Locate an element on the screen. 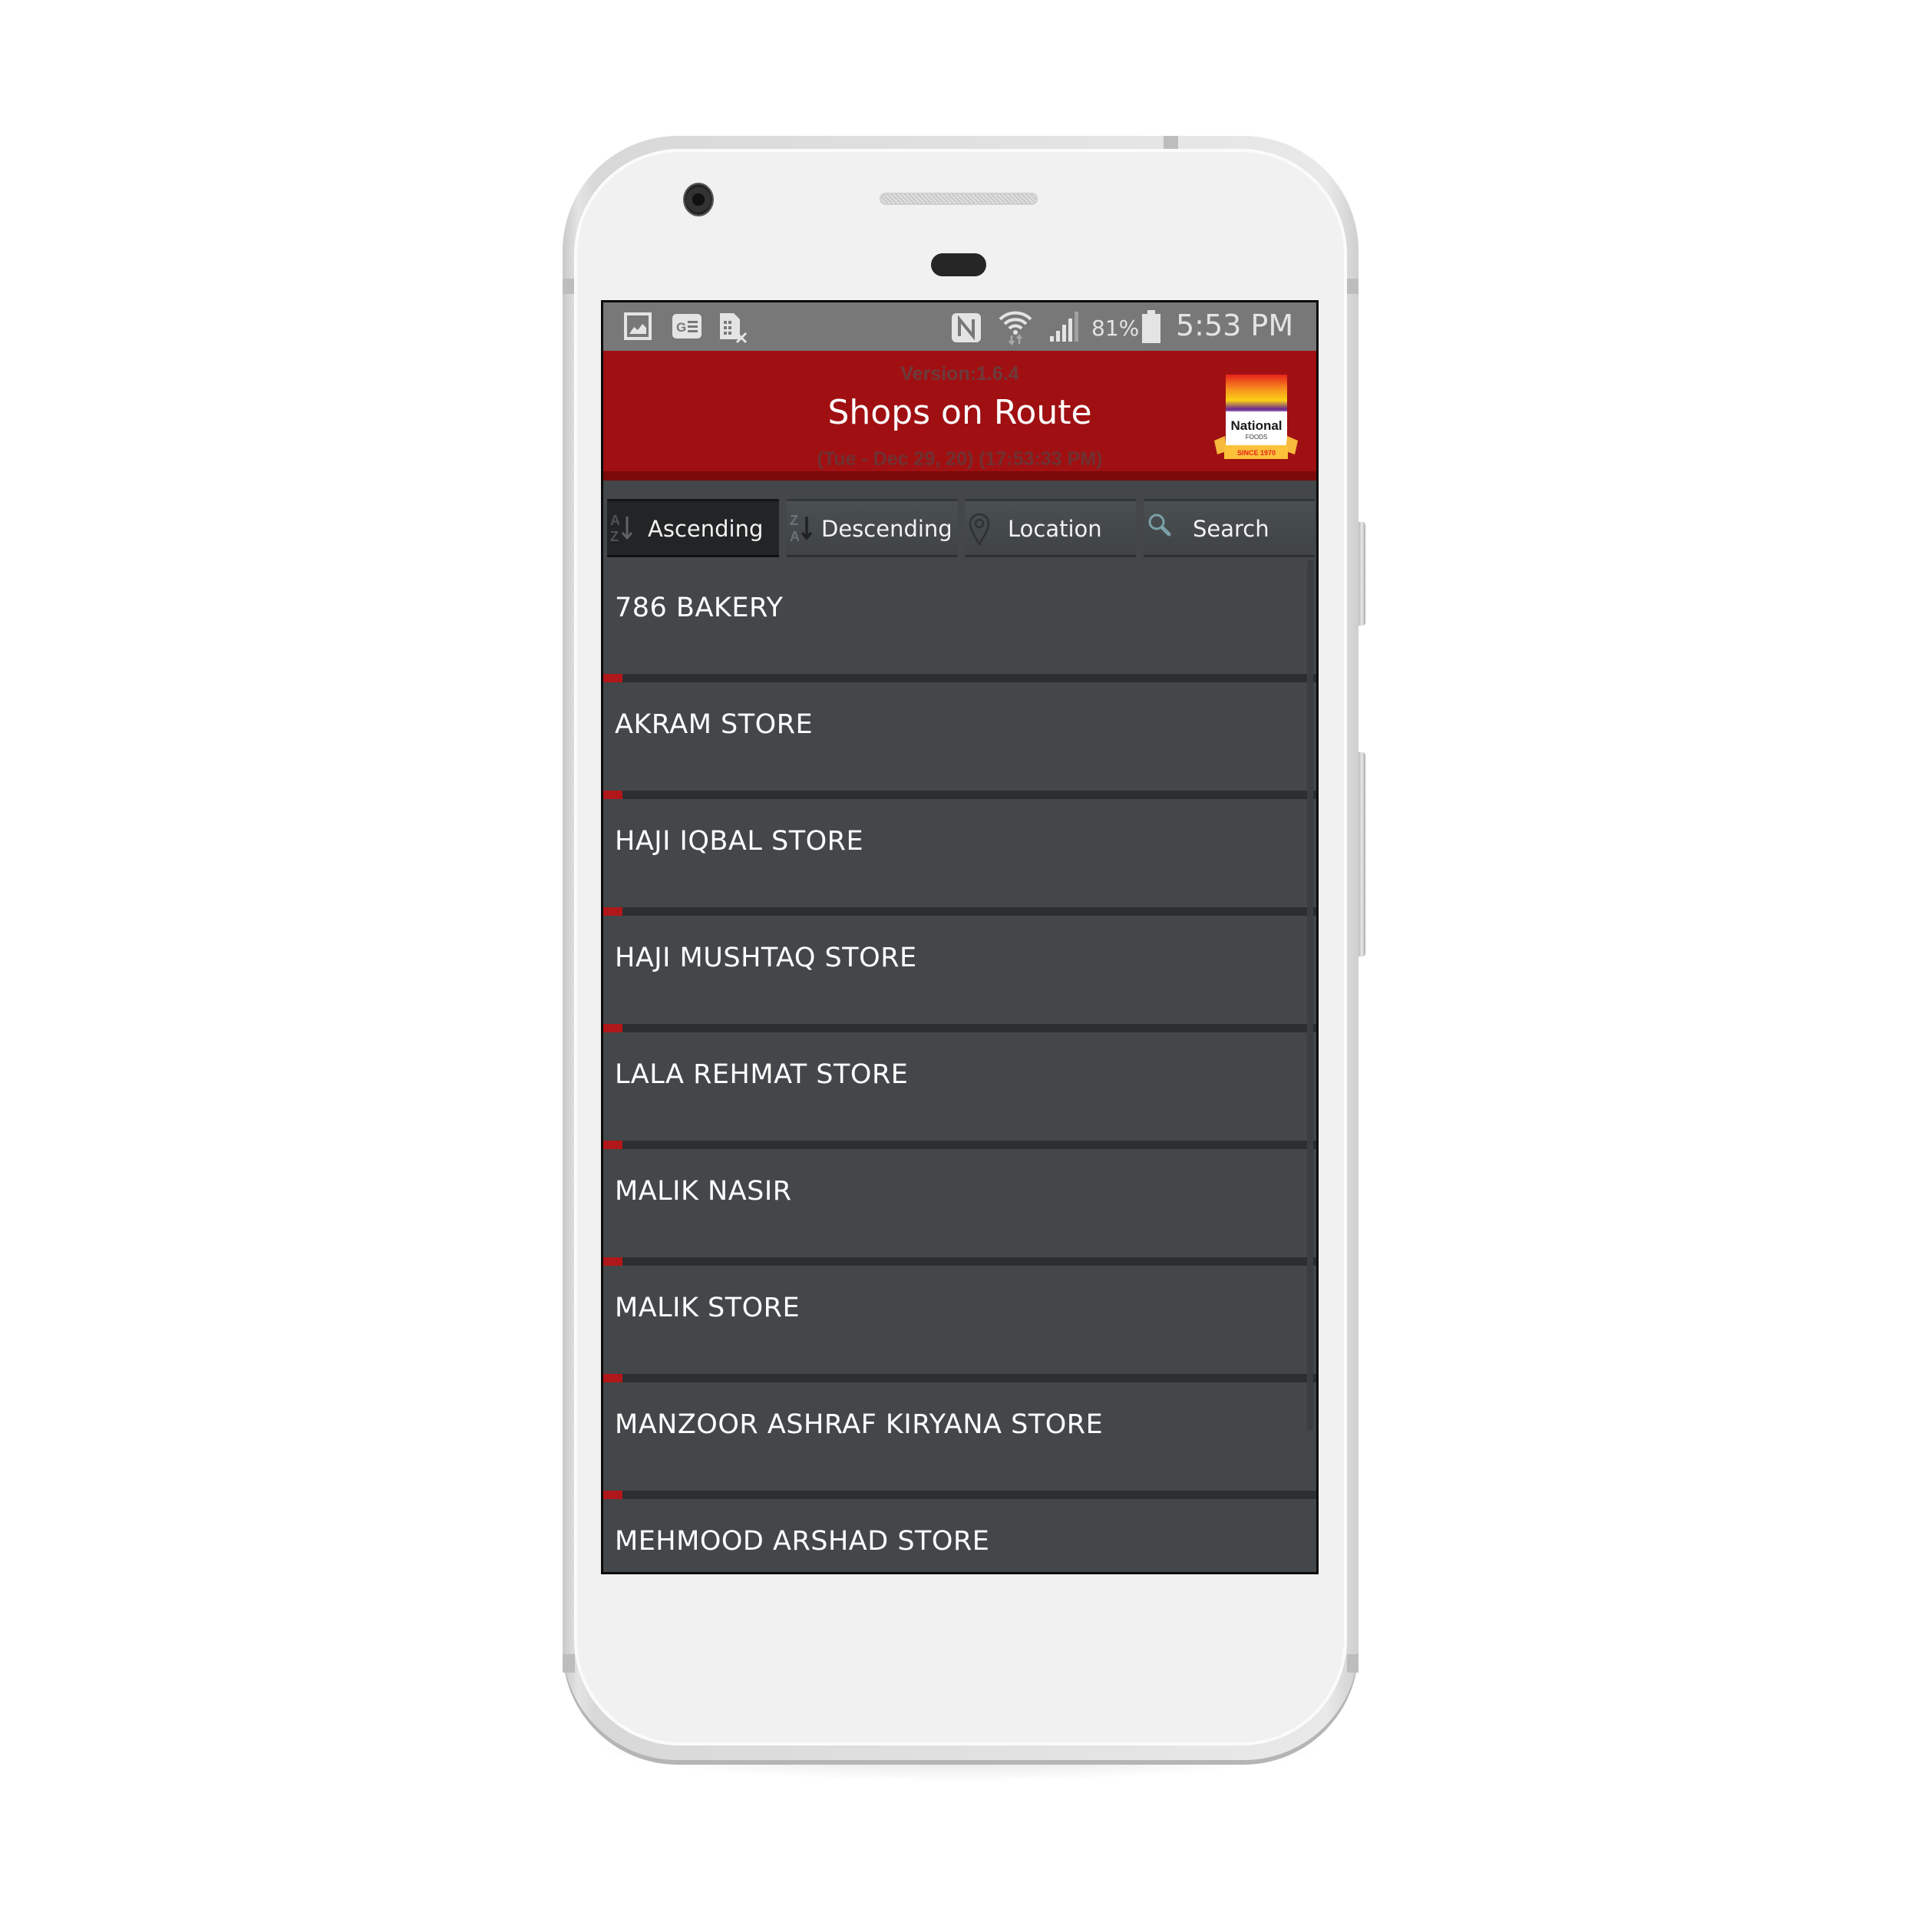 Image resolution: width=1928 pixels, height=1932 pixels. search-label: Search is located at coordinates (1231, 529).